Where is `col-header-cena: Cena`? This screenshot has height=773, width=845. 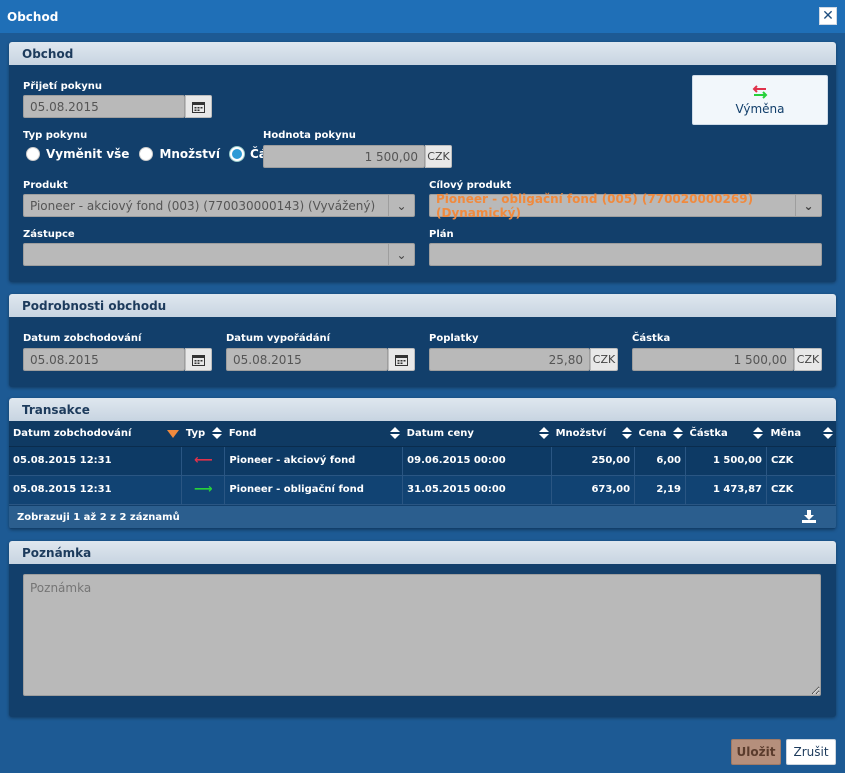 col-header-cena: Cena is located at coordinates (660, 434).